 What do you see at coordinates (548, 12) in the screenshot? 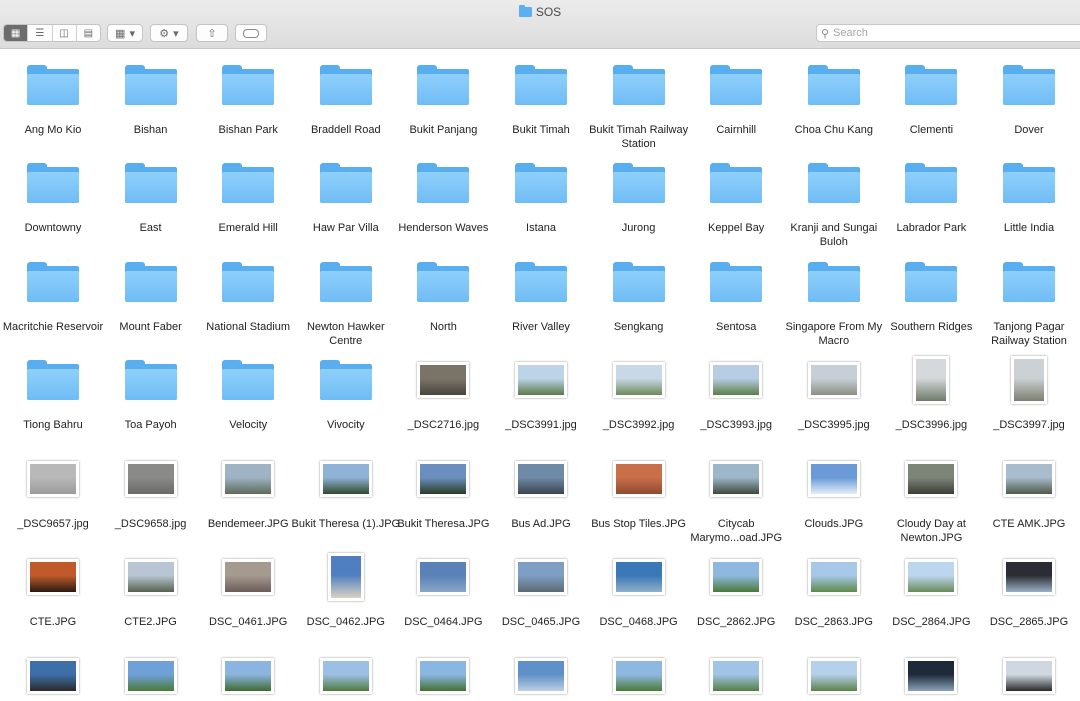
I see `window-title-text: SOS` at bounding box center [548, 12].